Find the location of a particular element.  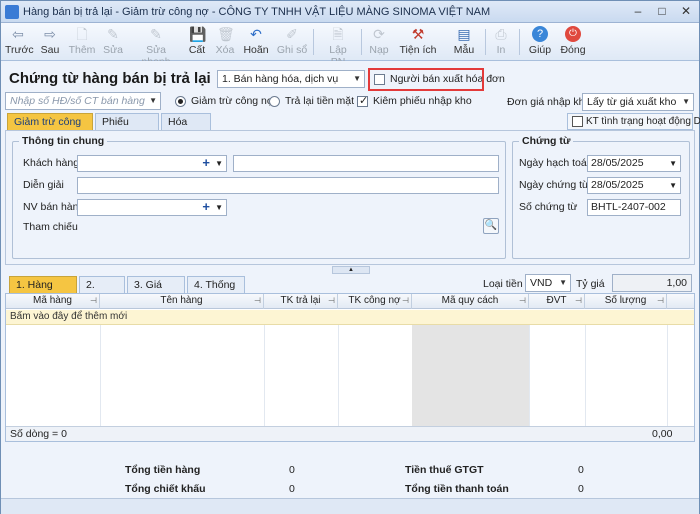

radio-reduce-debt: Giảm trừ công nợ is located at coordinates (224, 101).